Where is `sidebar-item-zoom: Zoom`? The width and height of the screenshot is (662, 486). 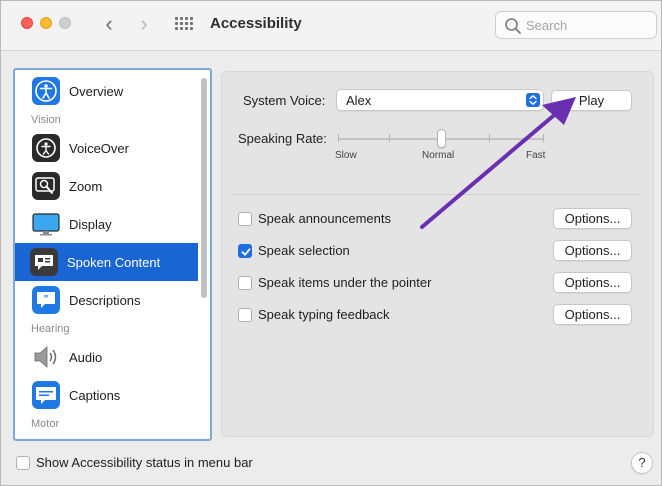 sidebar-item-zoom: Zoom is located at coordinates (107, 186).